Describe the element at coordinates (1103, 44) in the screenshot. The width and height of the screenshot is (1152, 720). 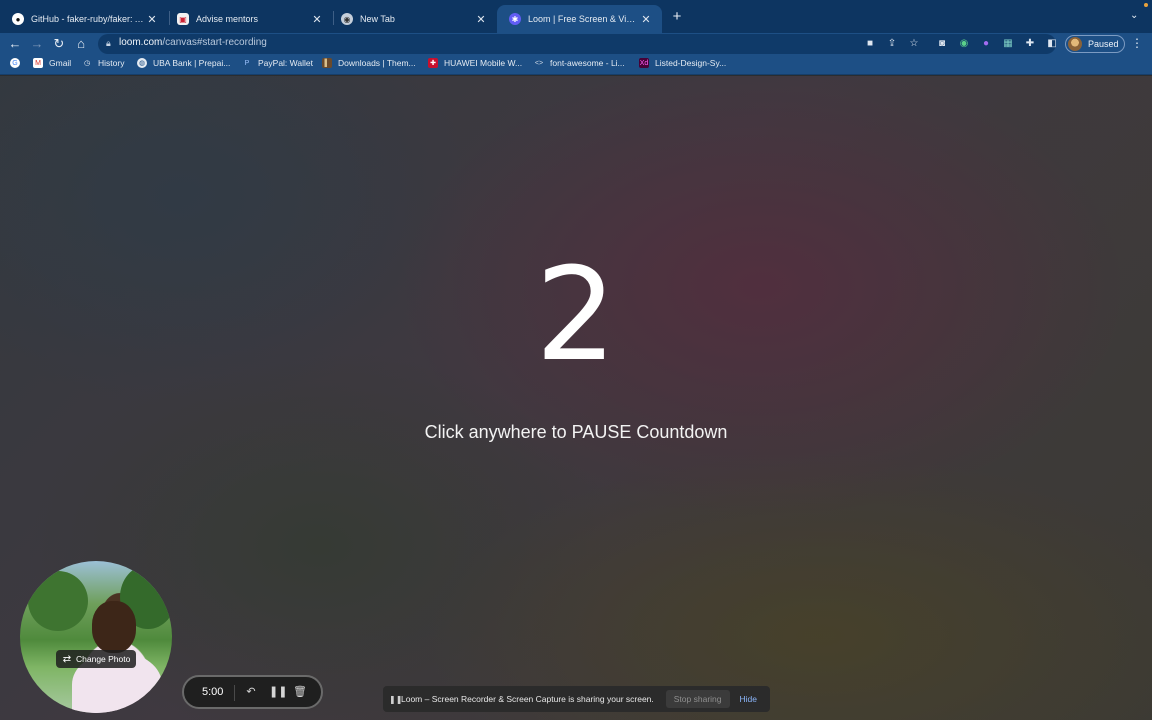
I see `profile-status: Paused` at that location.